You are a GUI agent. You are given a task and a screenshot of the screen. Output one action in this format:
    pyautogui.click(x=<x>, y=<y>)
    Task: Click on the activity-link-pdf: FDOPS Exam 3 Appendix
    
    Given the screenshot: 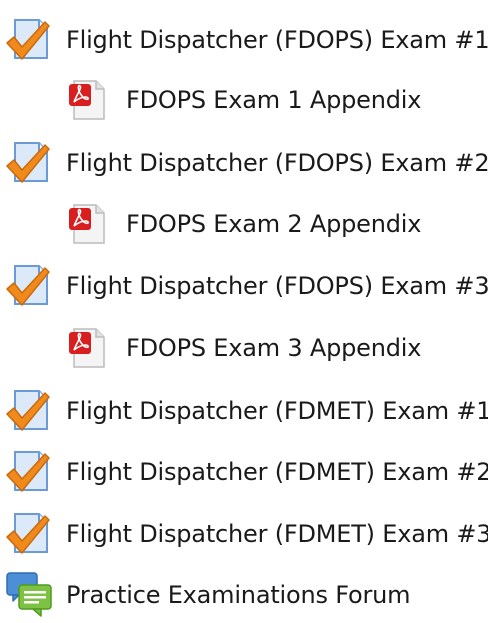 What is the action you would take?
    pyautogui.click(x=243, y=348)
    